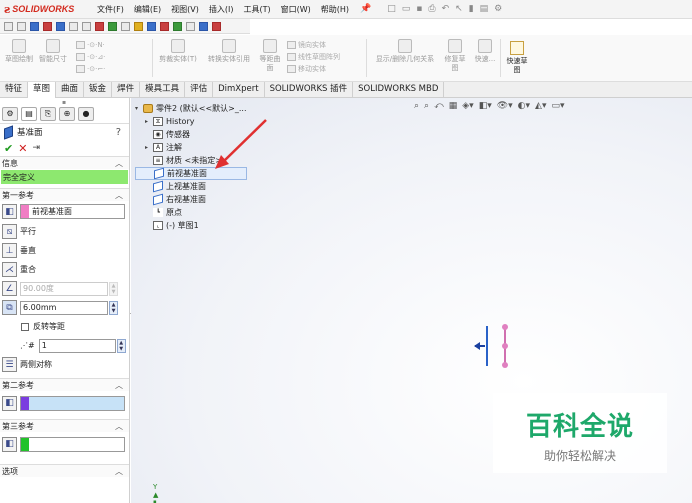 This screenshot has height=503, width=692. Describe the element at coordinates (48, 113) in the screenshot. I see `configuration-manager-tab: ⎘` at that location.